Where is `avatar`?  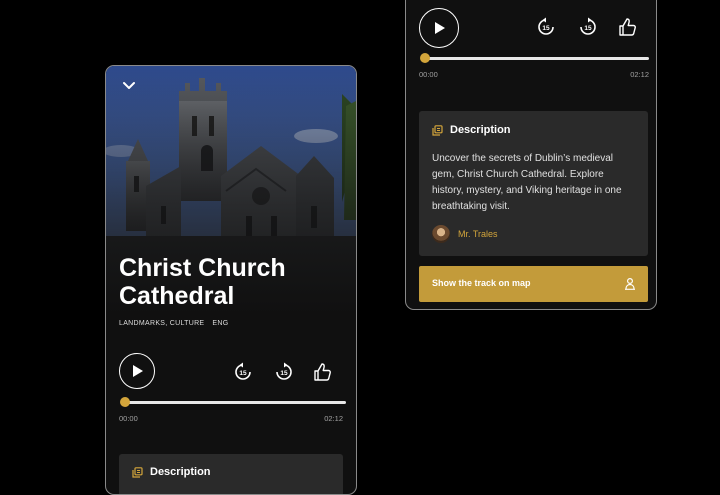
avatar is located at coordinates (441, 234).